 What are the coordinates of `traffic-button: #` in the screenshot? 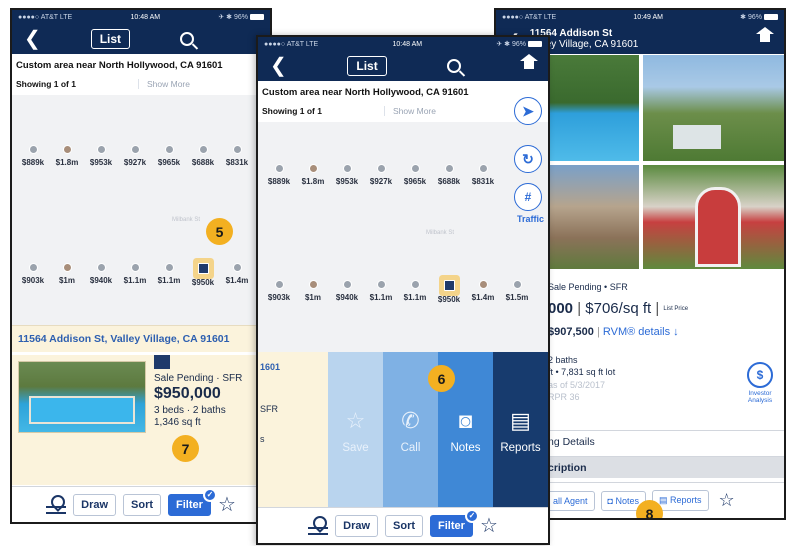 It's located at (528, 197).